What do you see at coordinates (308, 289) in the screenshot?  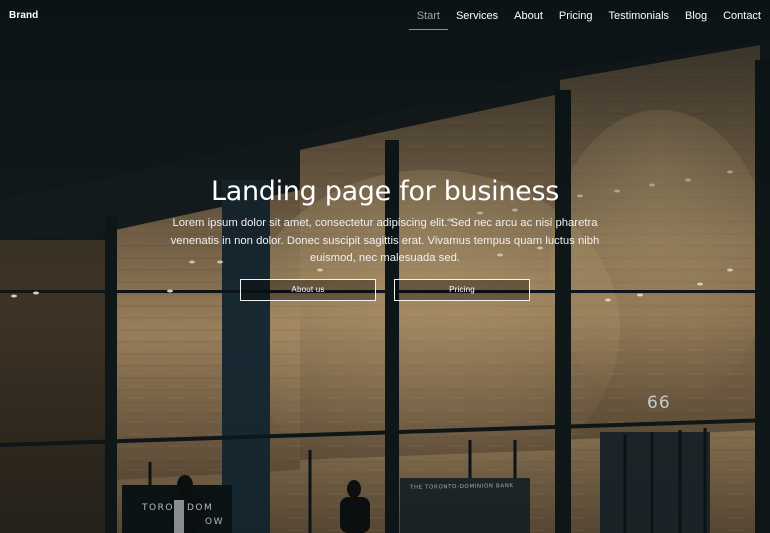 I see `about-us-button: About us` at bounding box center [308, 289].